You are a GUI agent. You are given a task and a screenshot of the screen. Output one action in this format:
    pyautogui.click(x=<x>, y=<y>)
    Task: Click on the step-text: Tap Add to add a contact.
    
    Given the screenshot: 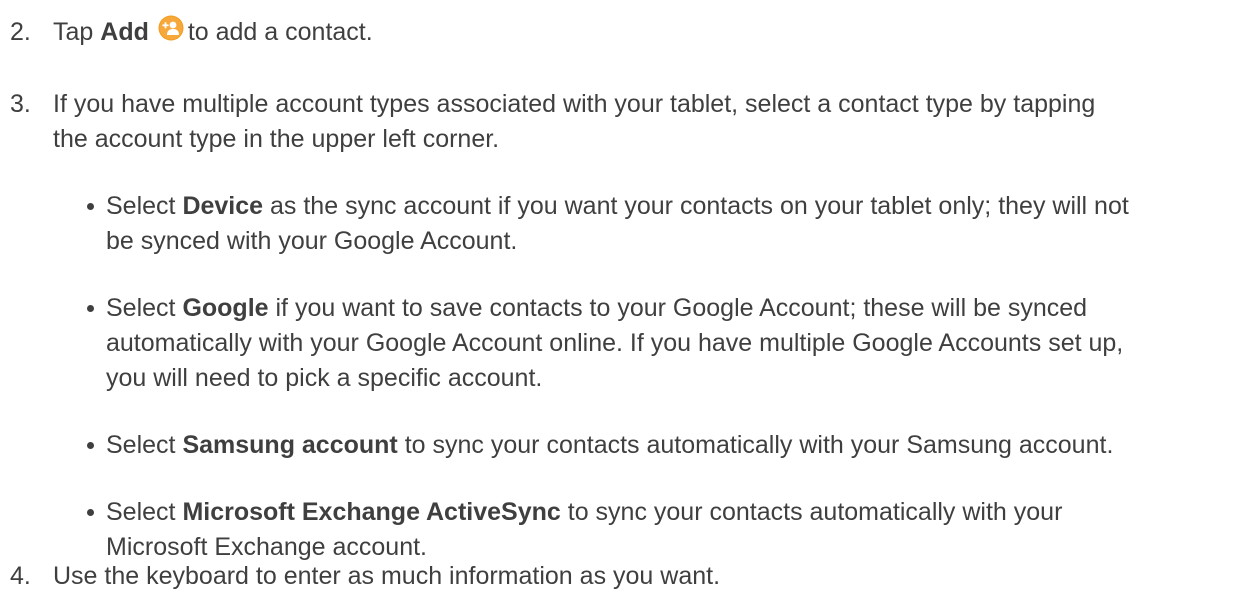 What is the action you would take?
    pyautogui.click(x=213, y=32)
    